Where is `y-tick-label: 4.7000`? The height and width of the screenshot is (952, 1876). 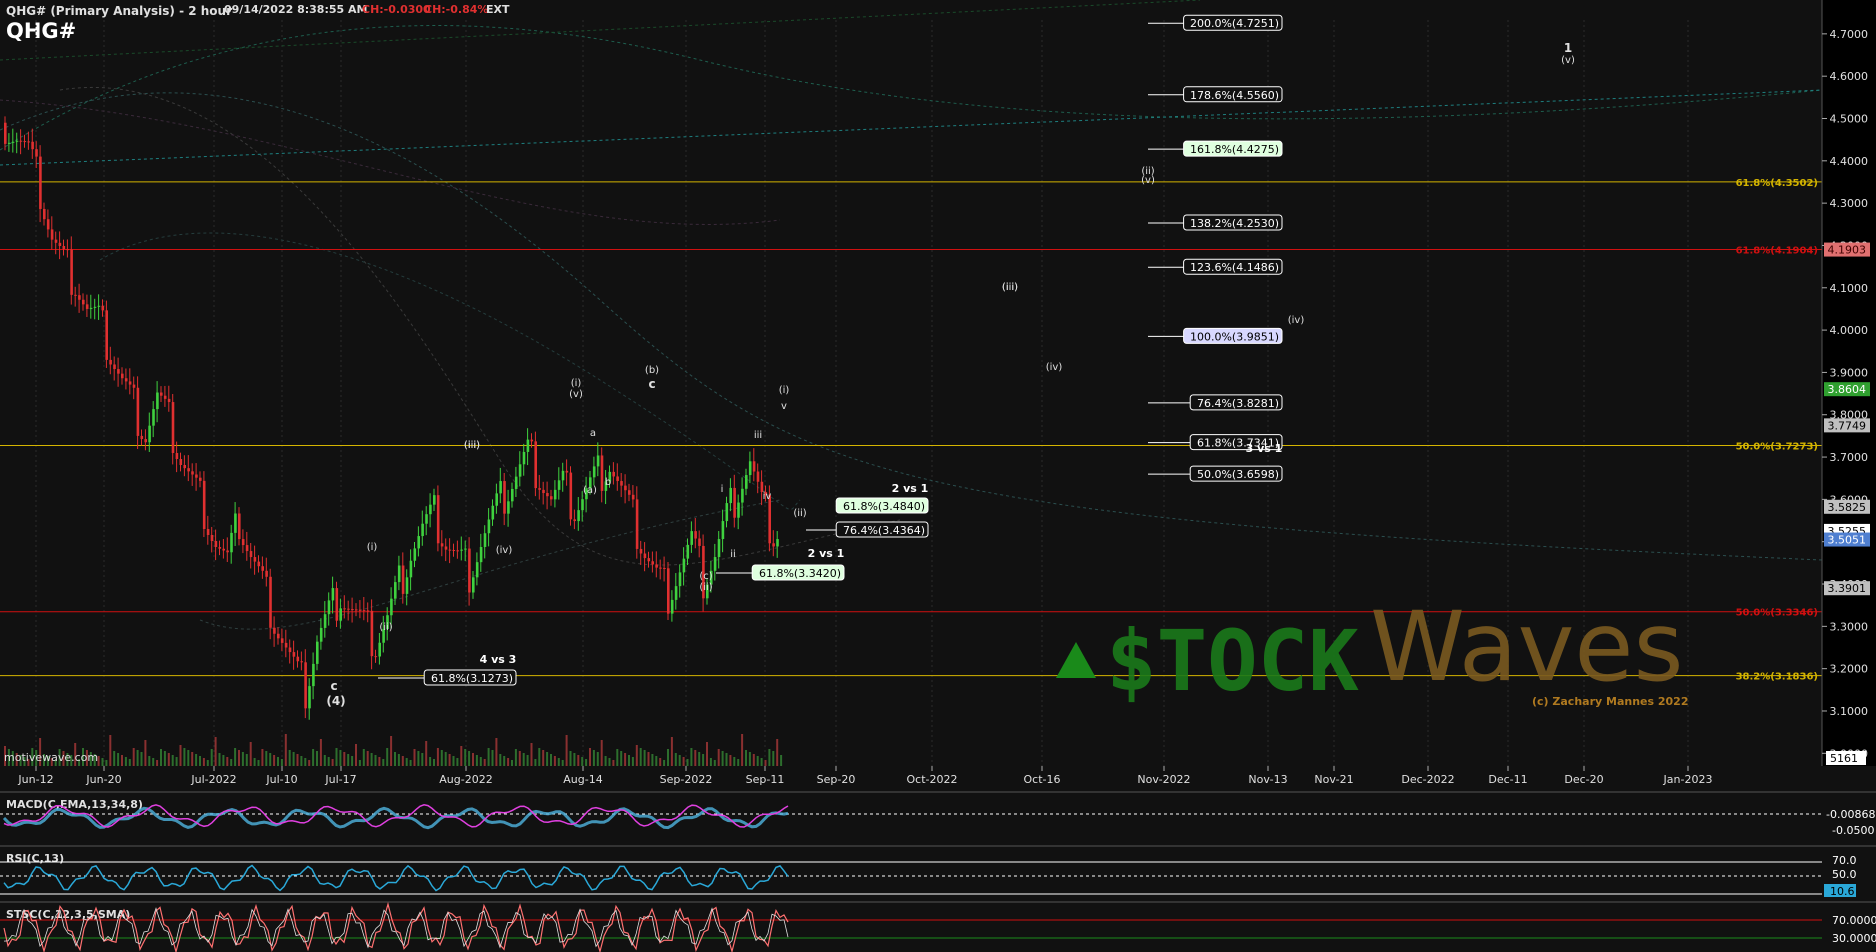
y-tick-label: 4.7000 is located at coordinates (1849, 34).